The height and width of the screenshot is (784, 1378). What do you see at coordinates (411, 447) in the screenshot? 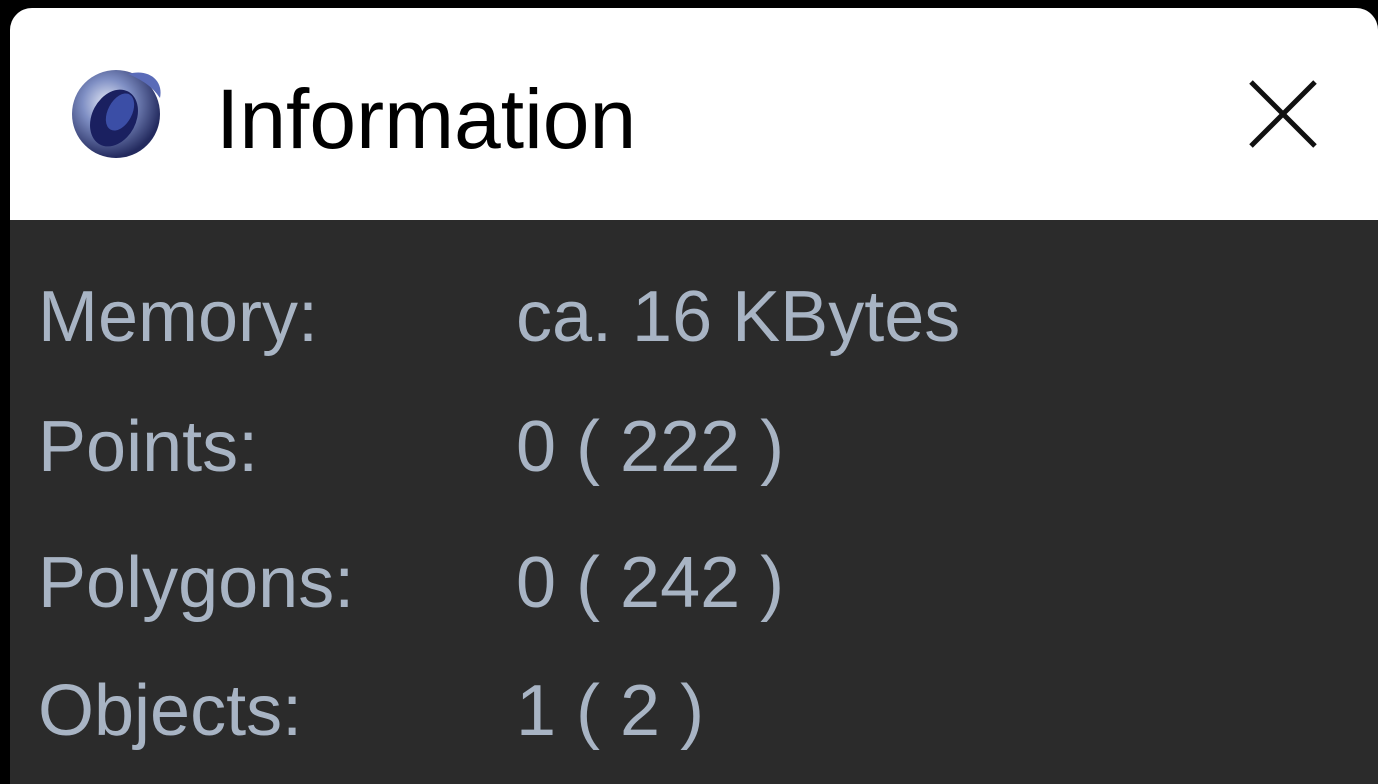
I see `points-row: Points: 0 ( 222 )` at bounding box center [411, 447].